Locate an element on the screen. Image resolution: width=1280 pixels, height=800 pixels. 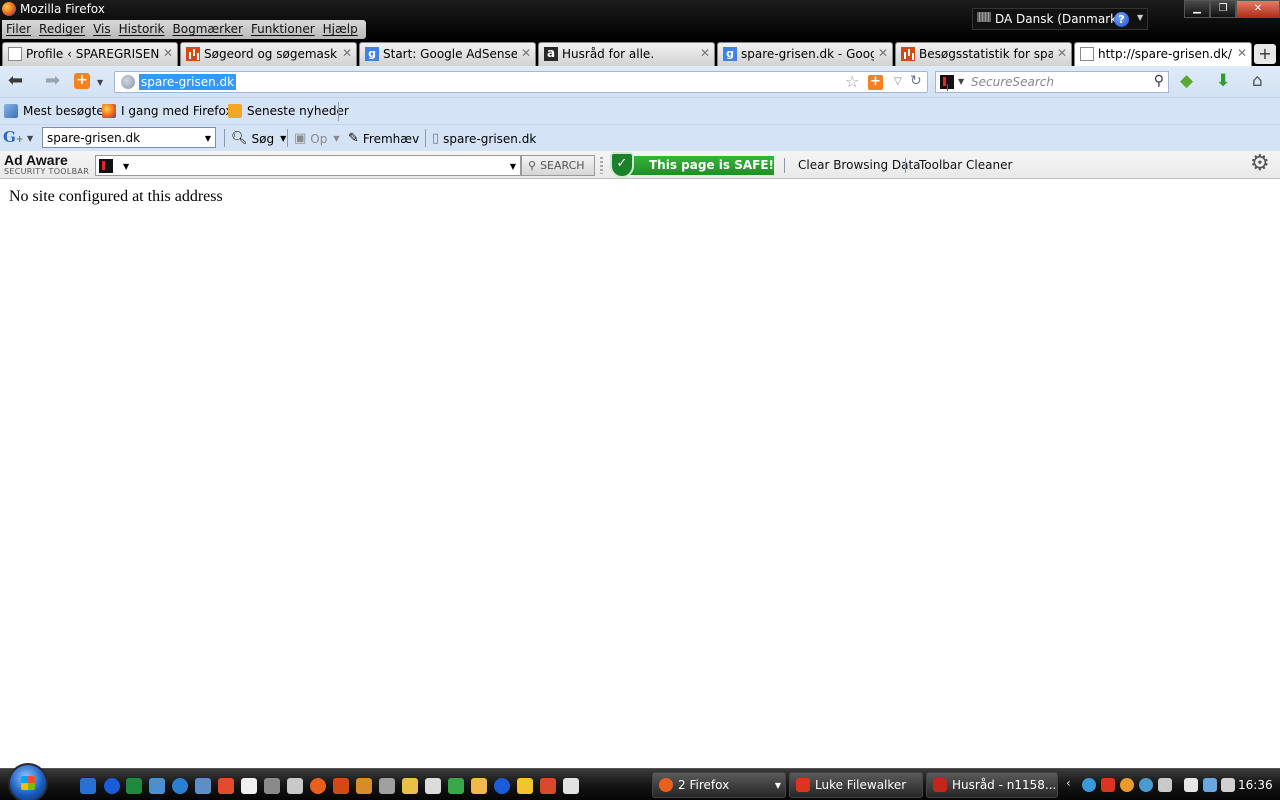
menu-rediger: Rediger is located at coordinates (62, 29).